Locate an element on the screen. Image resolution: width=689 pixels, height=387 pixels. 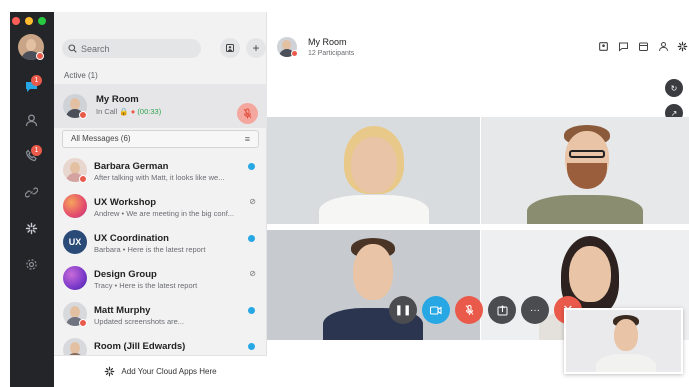
message-preview: Barbara • Here is the latest report is located at coordinates (150, 249).